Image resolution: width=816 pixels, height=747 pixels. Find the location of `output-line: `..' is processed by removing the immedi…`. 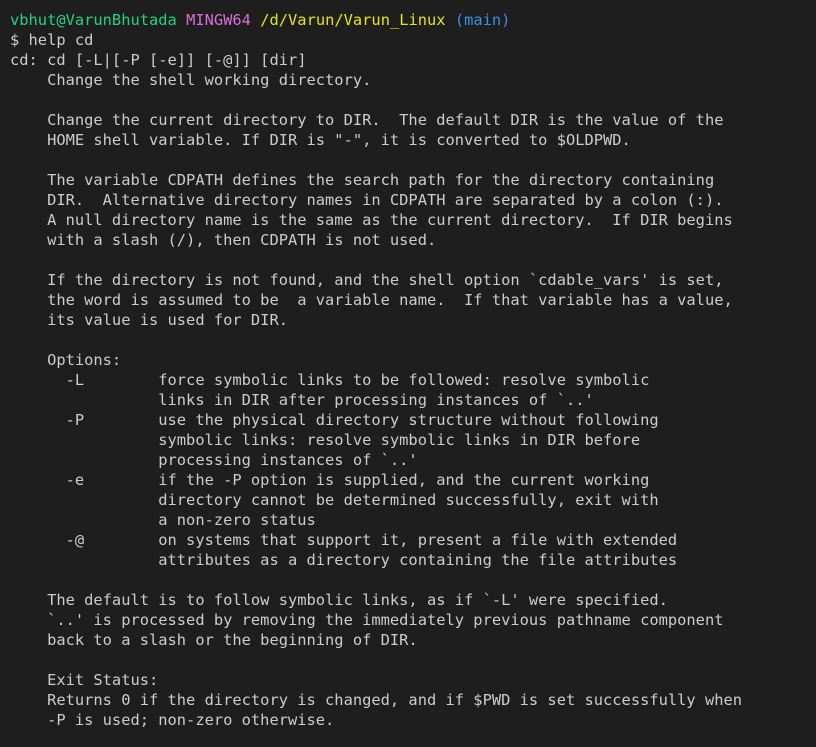

output-line: `..' is processed by removing the immedi… is located at coordinates (367, 620).